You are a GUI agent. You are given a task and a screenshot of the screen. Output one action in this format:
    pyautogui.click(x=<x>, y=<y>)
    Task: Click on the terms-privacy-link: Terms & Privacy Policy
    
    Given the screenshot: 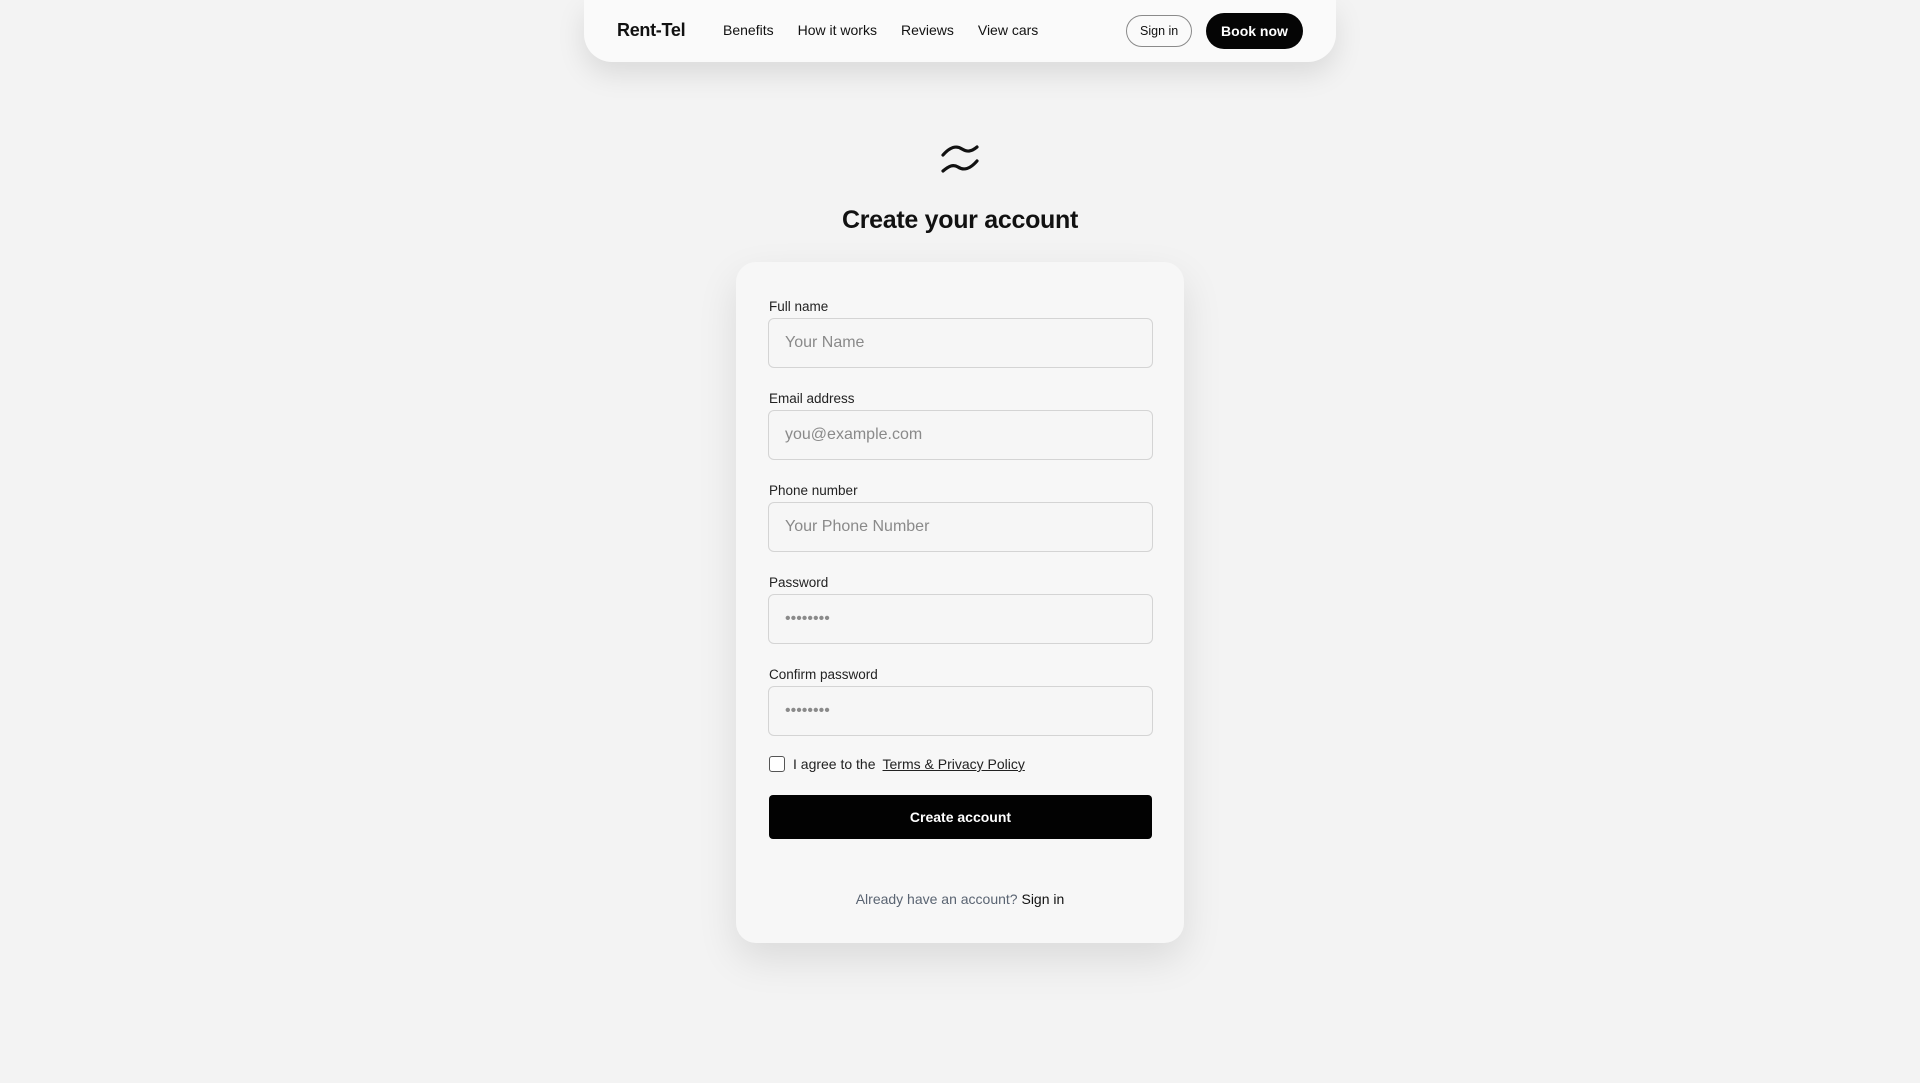 What is the action you would take?
    pyautogui.click(x=954, y=764)
    